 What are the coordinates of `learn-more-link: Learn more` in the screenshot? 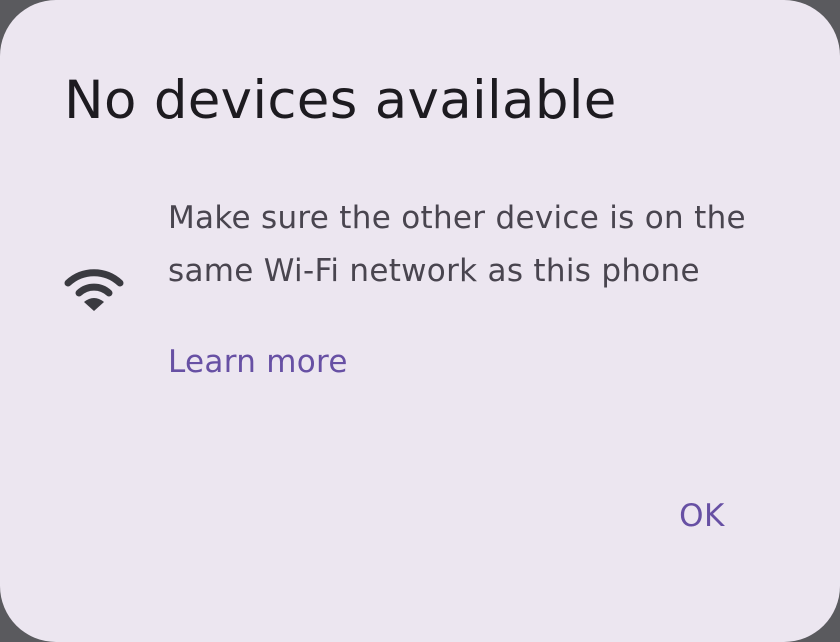 It's located at (258, 362).